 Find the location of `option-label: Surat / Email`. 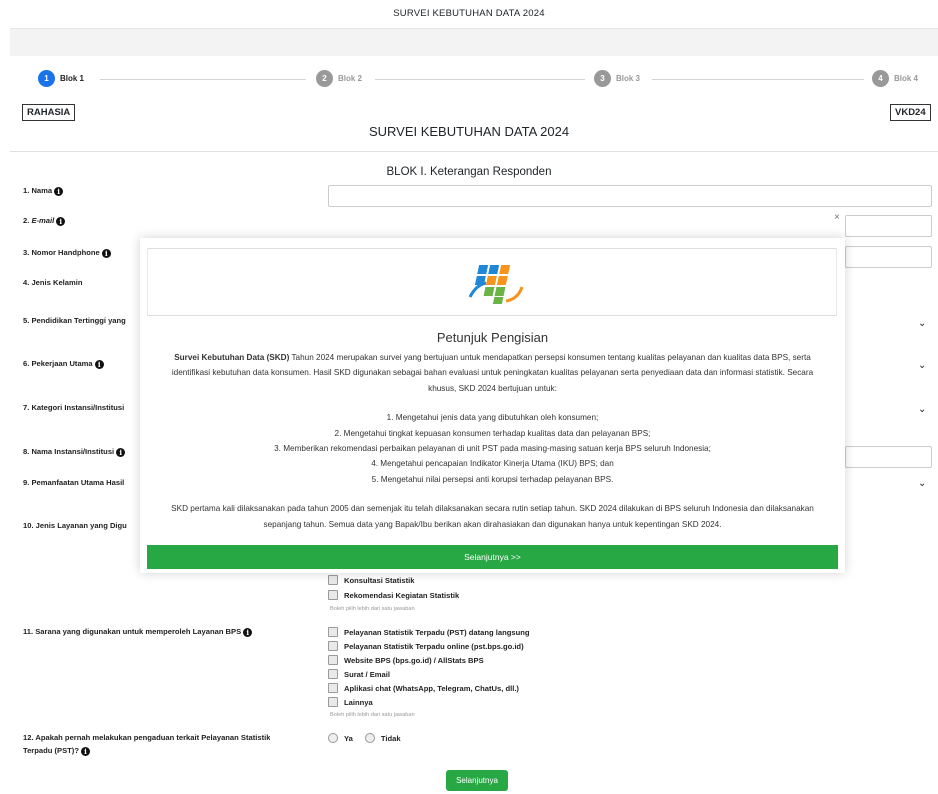

option-label: Surat / Email is located at coordinates (367, 674).